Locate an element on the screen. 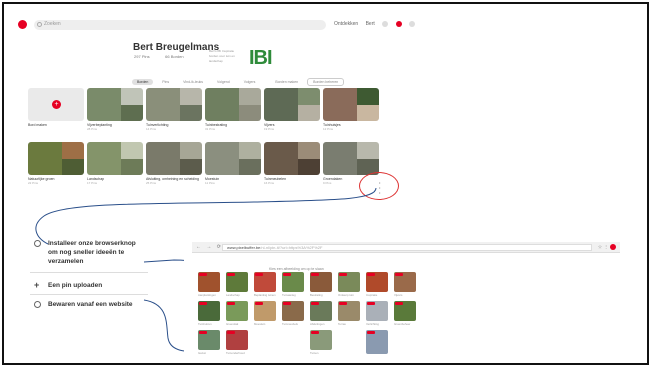  pin-caption: Inspiratie is located at coordinates (372, 295).